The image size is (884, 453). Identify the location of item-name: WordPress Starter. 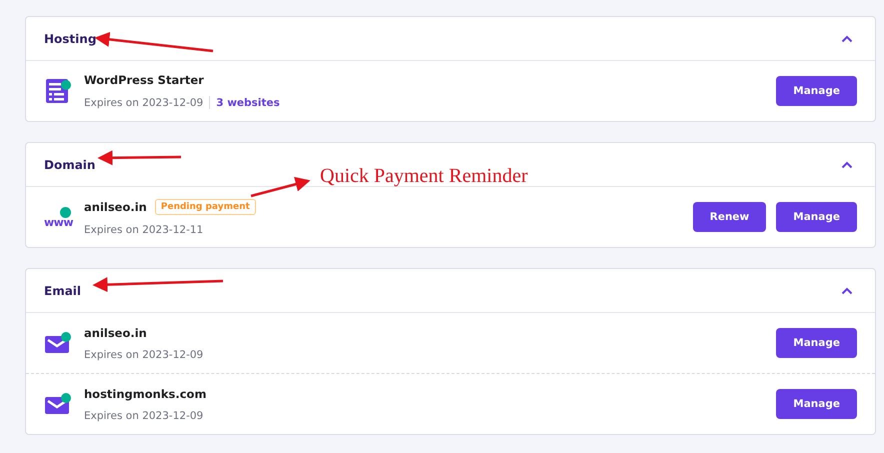
(144, 80).